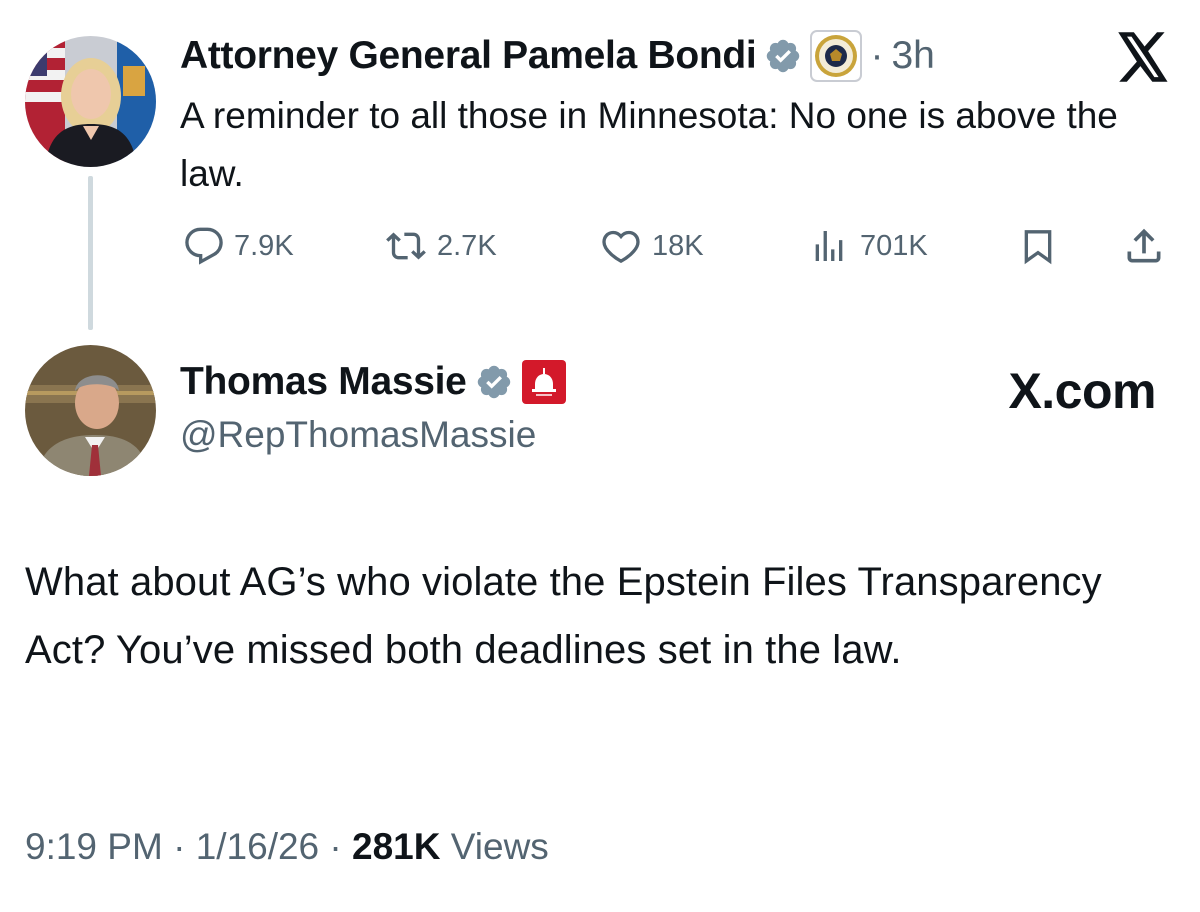 The width and height of the screenshot is (1200, 912). Describe the element at coordinates (204, 246) in the screenshot. I see `reply-icon` at that location.